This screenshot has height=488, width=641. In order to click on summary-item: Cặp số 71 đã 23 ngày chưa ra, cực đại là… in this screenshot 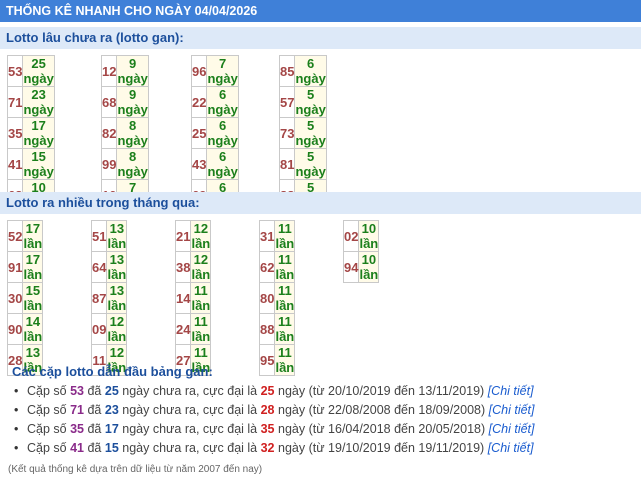, I will do `click(322, 410)`.